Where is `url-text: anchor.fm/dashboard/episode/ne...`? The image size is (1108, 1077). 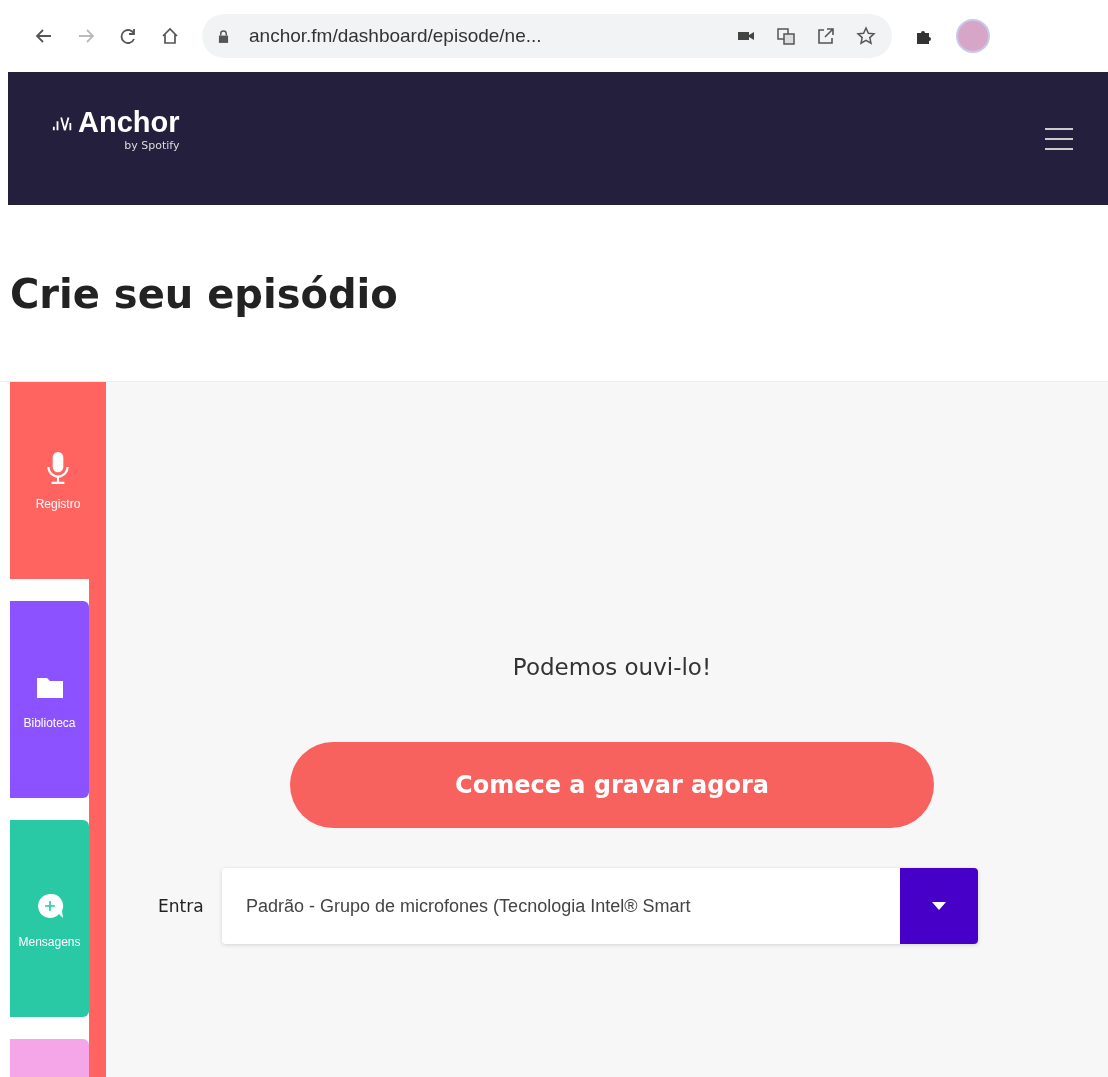 url-text: anchor.fm/dashboard/episode/ne... is located at coordinates (396, 36).